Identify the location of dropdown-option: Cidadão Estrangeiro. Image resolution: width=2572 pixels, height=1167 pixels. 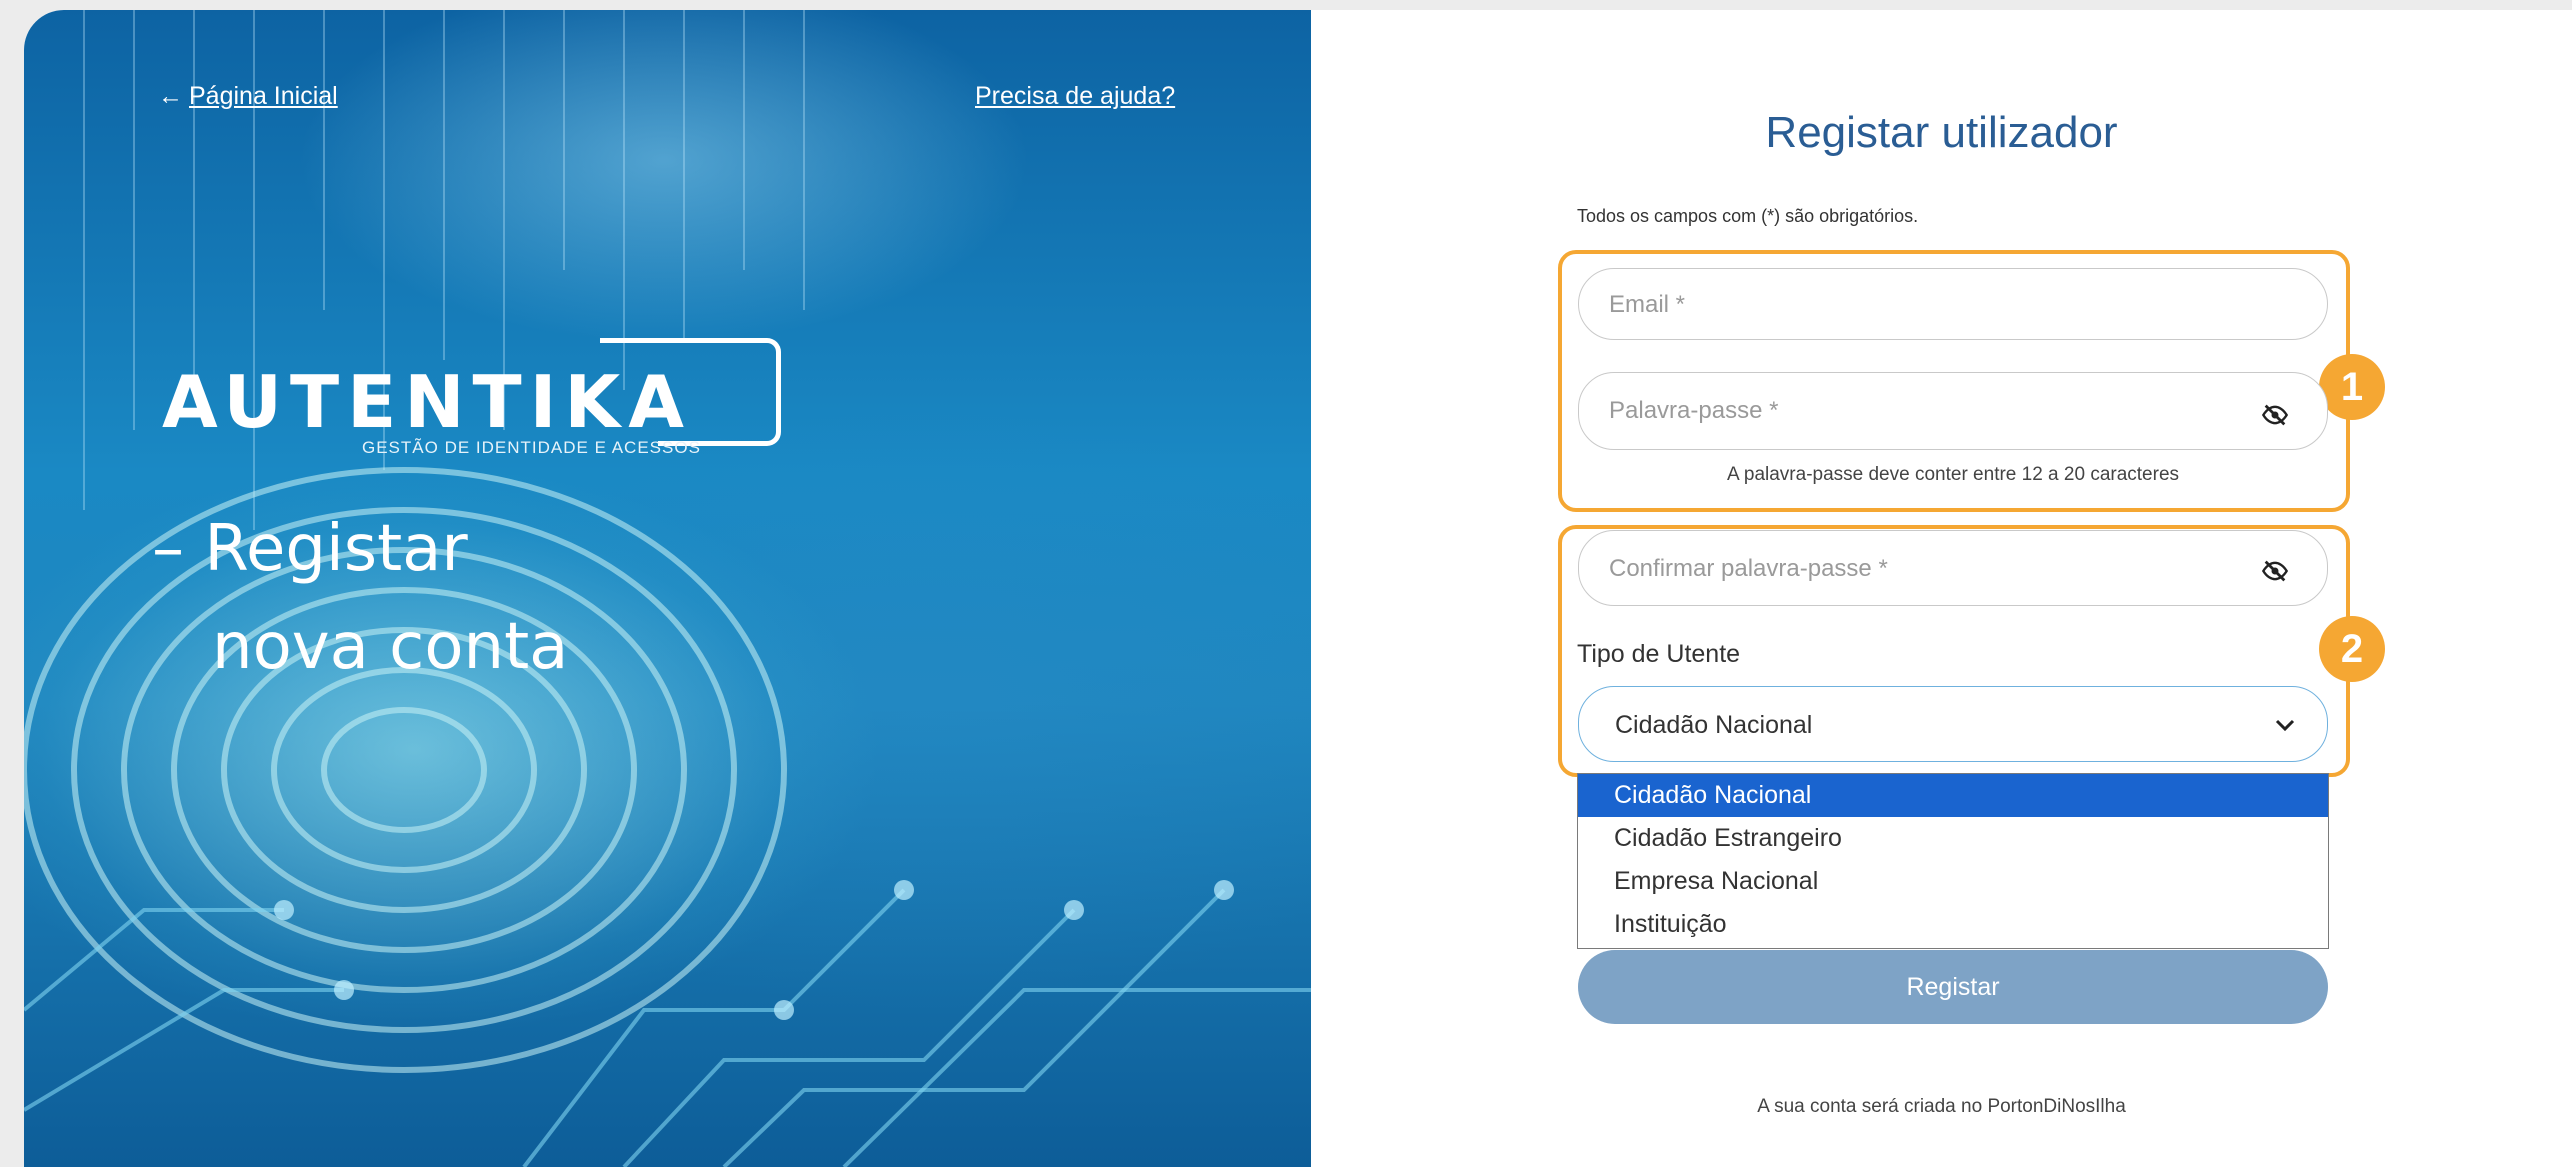
(1953, 838).